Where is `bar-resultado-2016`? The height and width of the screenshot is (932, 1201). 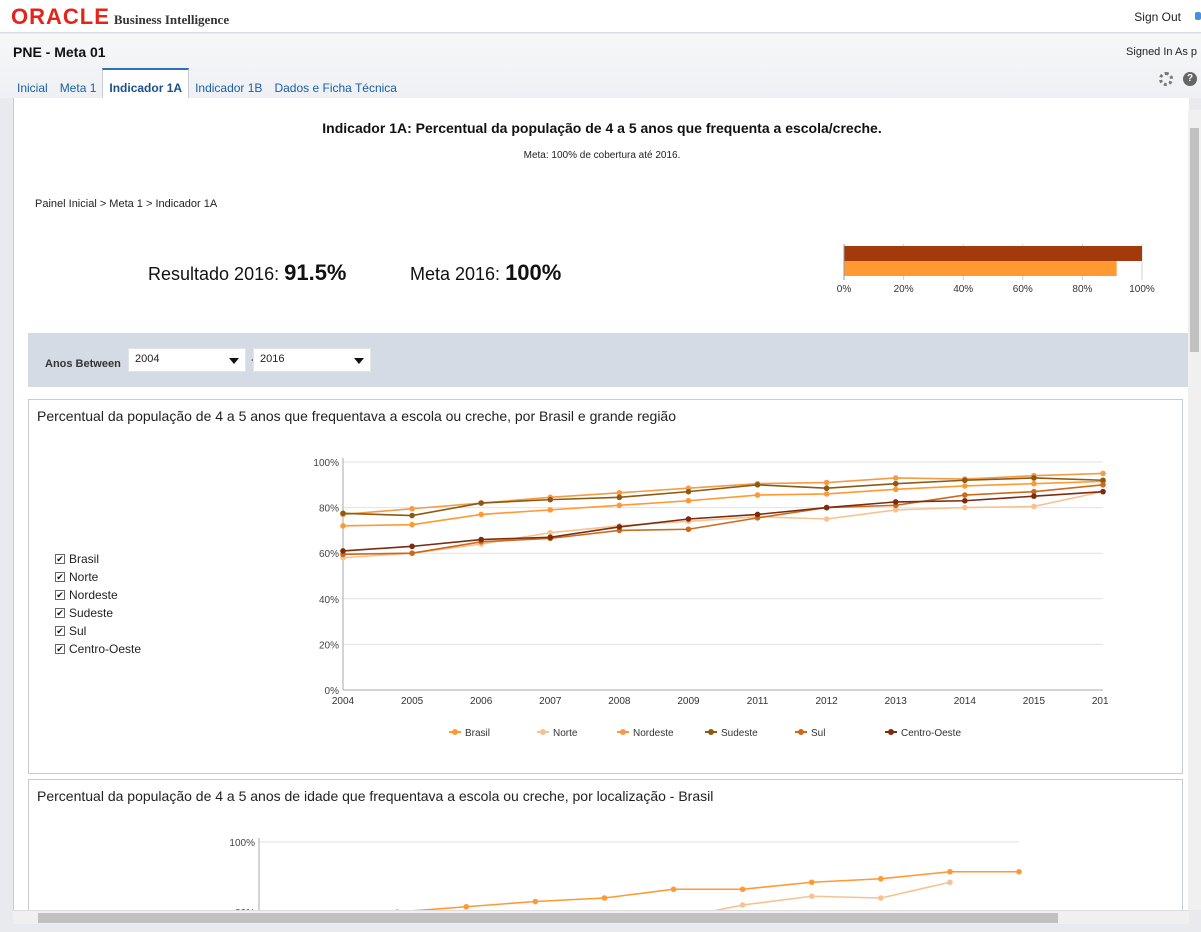
bar-resultado-2016 is located at coordinates (980, 268).